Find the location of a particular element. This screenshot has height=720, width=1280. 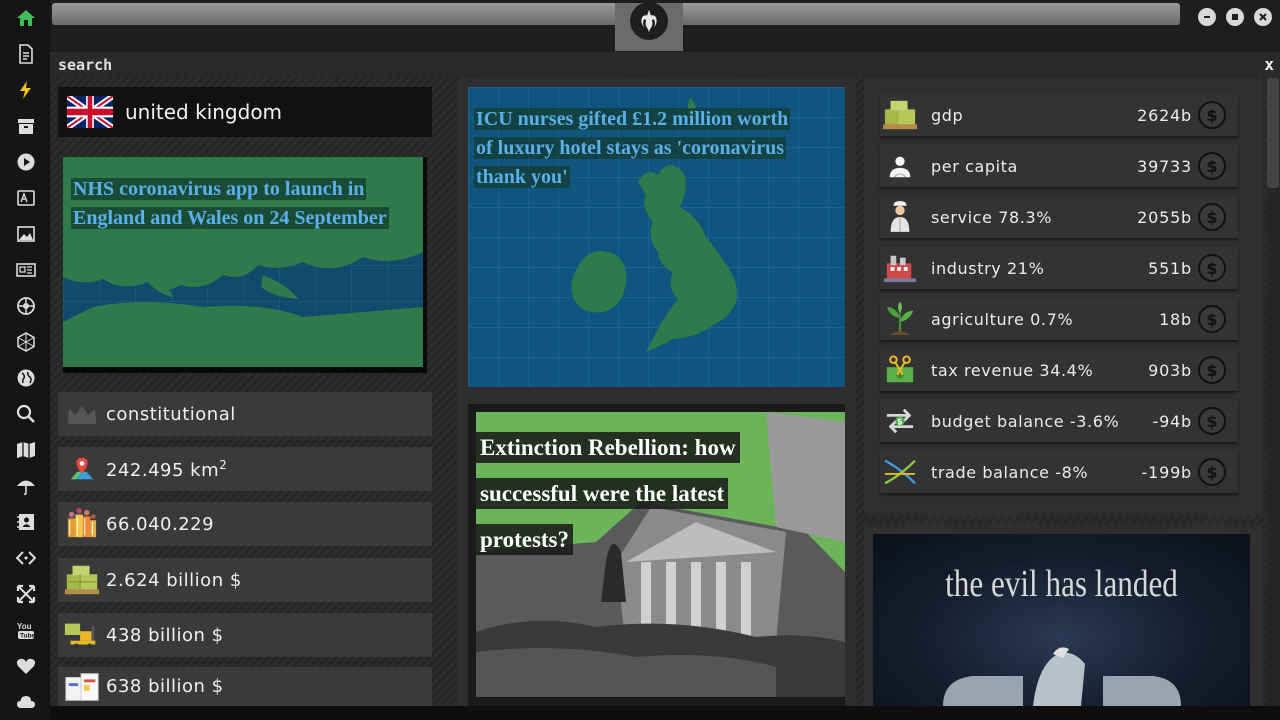

econ-row-tax-revenue: tax revenue 34.4% 903b $ is located at coordinates (1059, 370).